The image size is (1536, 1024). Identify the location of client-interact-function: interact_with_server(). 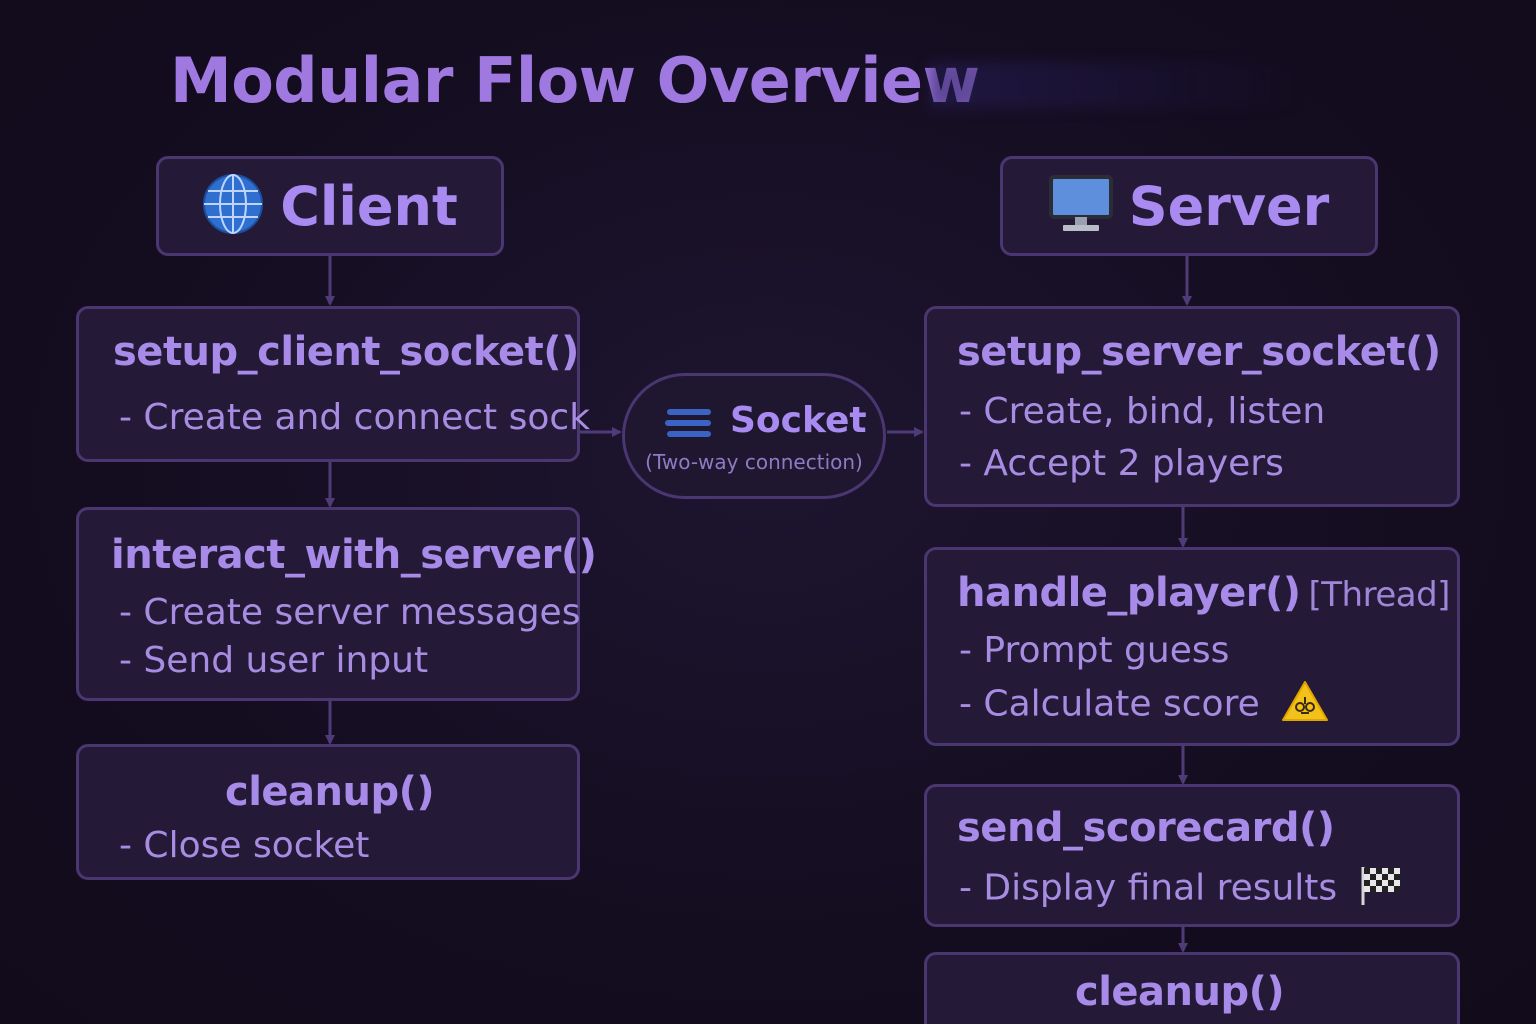
(354, 555).